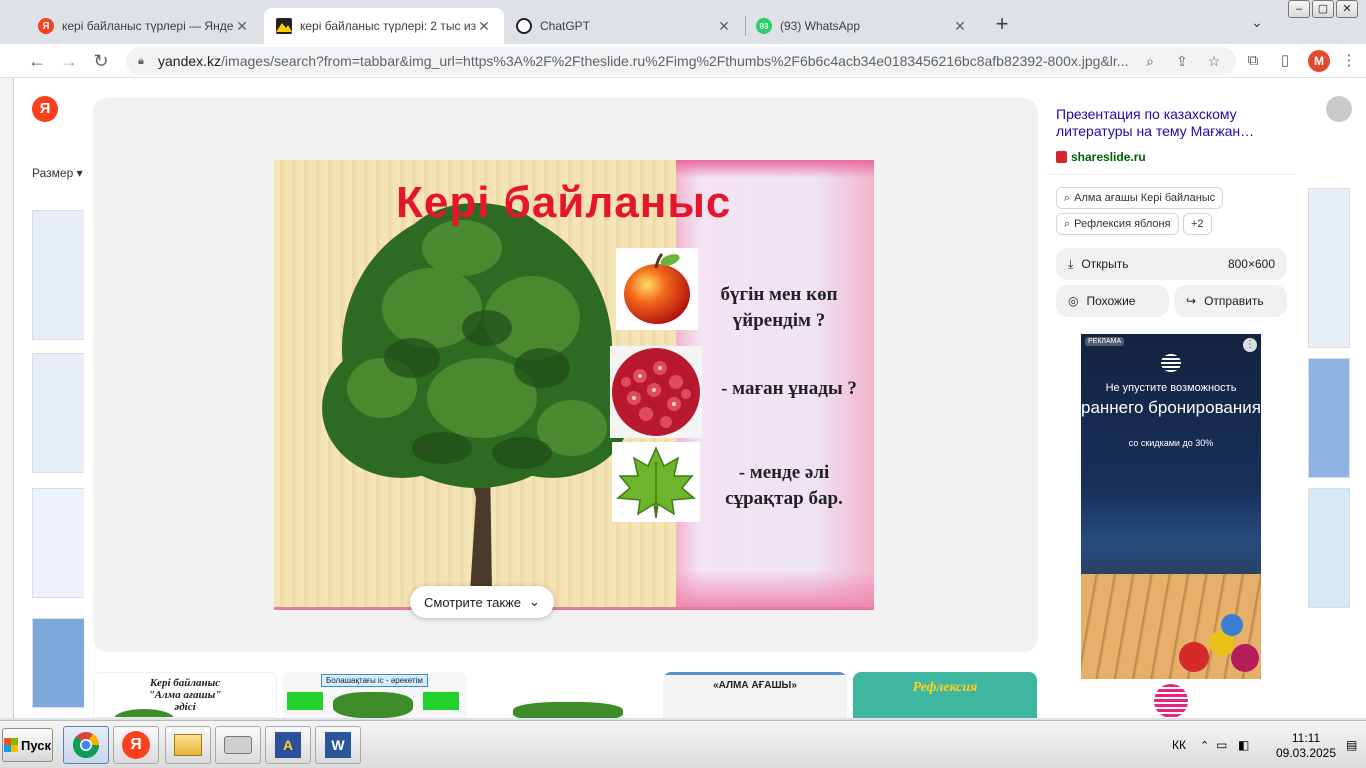 The image size is (1366, 768). Describe the element at coordinates (1221, 744) in the screenshot. I see `tray-network-icon: ▭` at that location.